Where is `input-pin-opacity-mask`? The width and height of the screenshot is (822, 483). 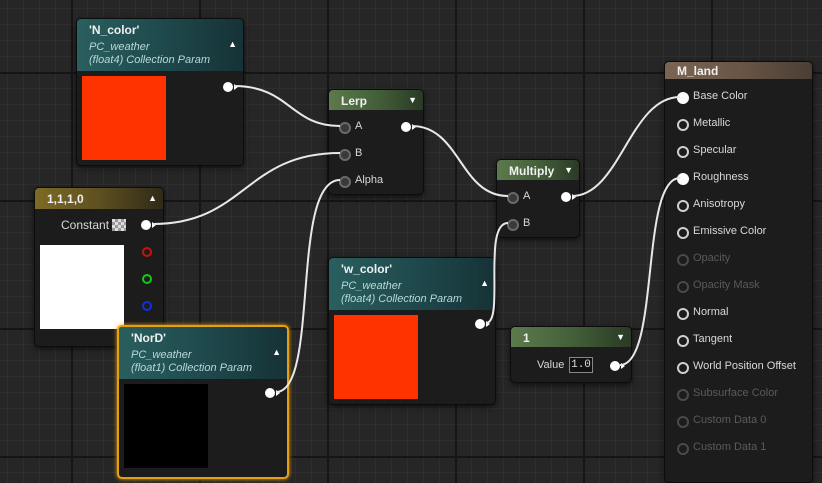
input-pin-opacity-mask is located at coordinates (683, 287).